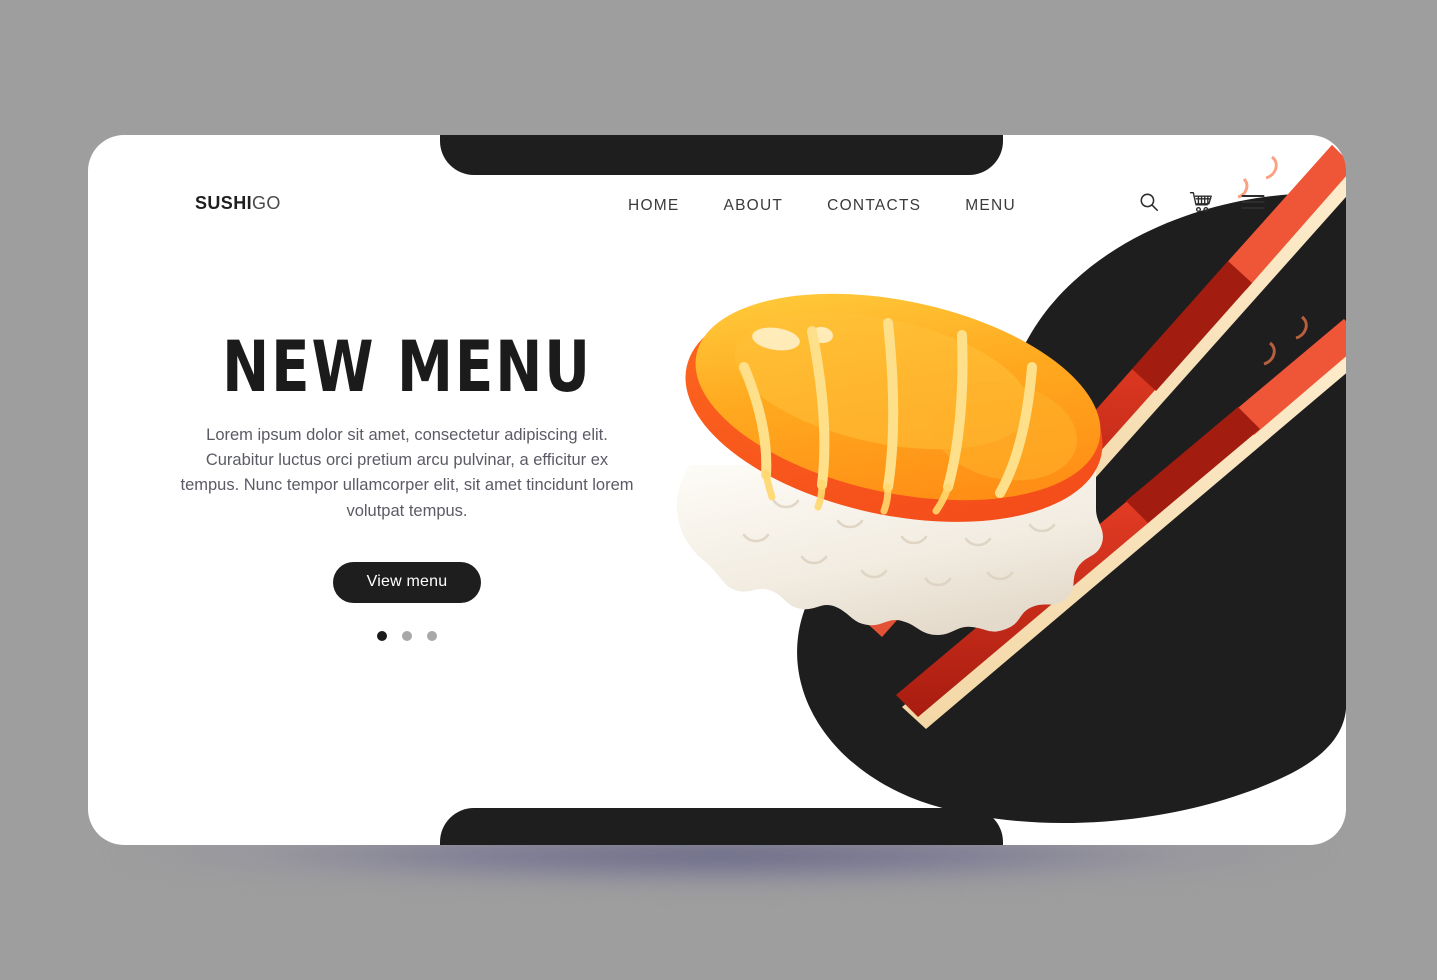  I want to click on nav-item-contacts: CONTACTS, so click(874, 206).